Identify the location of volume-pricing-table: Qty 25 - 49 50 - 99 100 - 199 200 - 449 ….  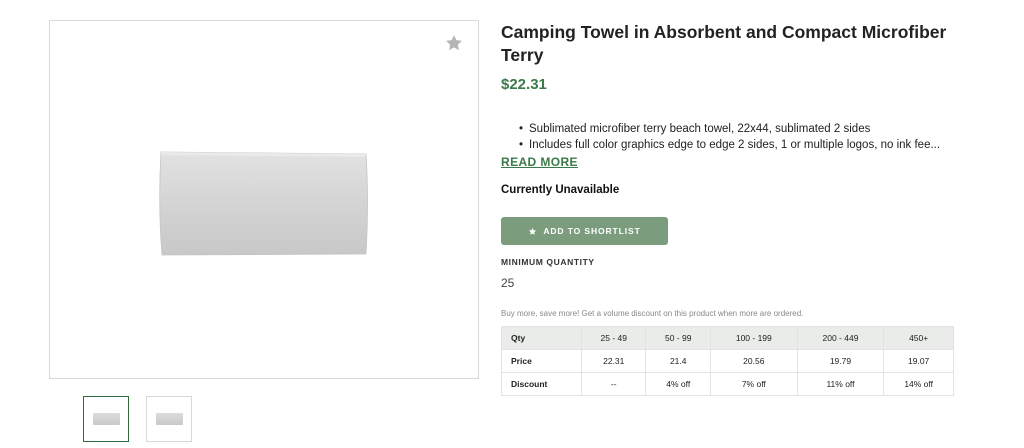
(727, 361).